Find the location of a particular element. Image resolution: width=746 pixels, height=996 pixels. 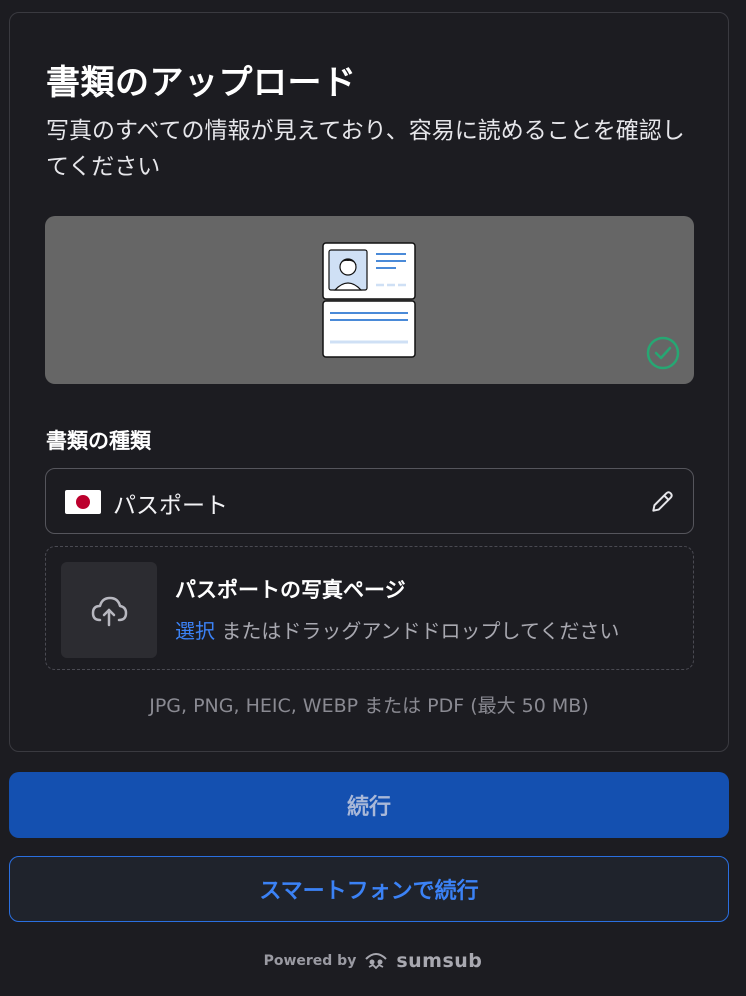

continue-on-smartphone-button: スマートフォンで続行 is located at coordinates (369, 889).